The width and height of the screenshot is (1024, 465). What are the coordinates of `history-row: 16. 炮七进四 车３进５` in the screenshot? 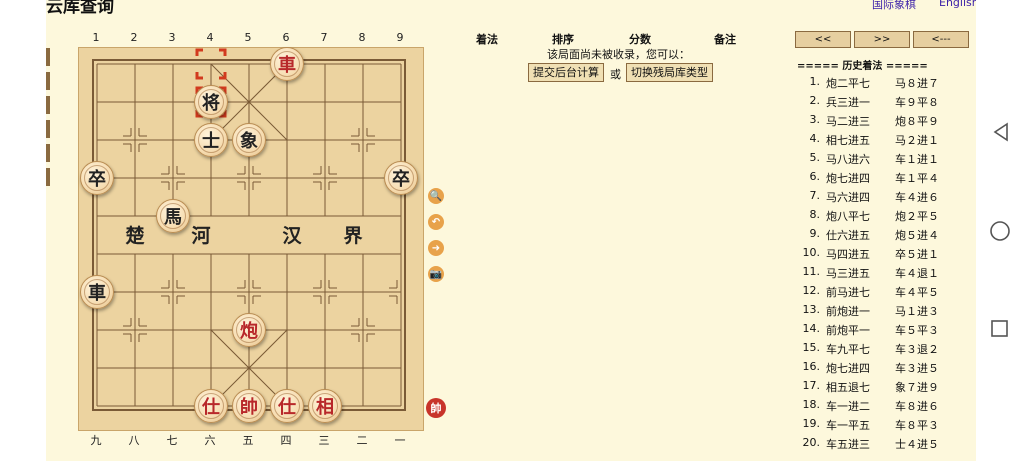 It's located at (887, 369).